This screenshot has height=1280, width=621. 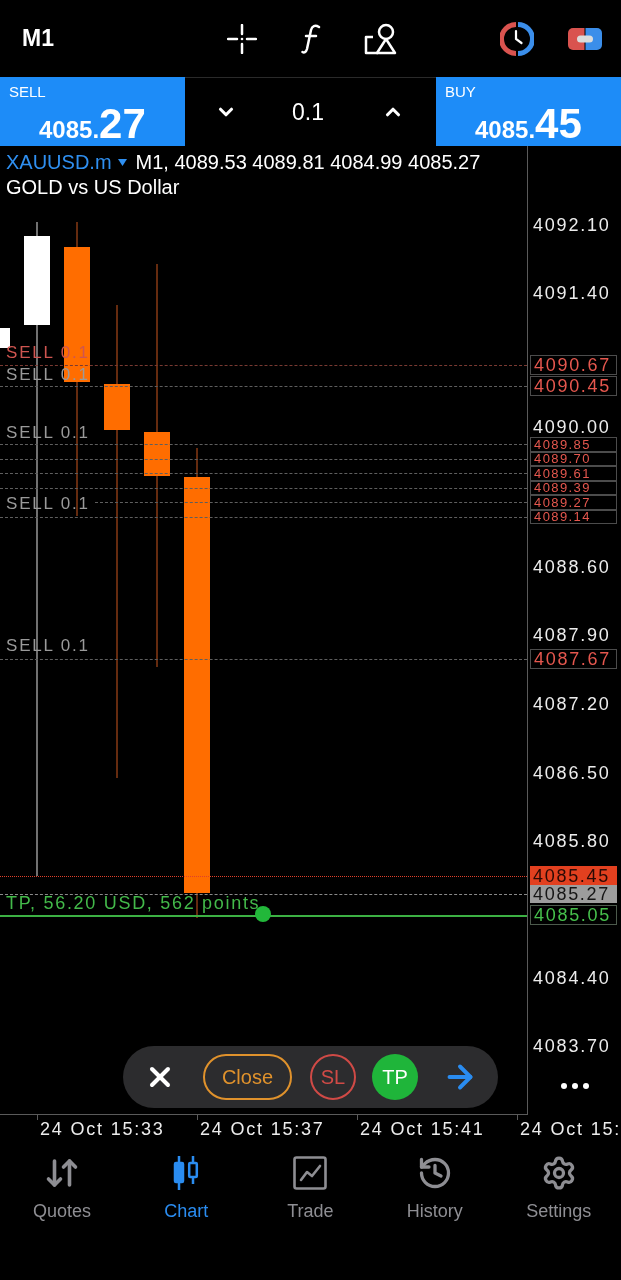 I want to click on symbol-selector: XAUUSD.m, so click(x=66, y=162).